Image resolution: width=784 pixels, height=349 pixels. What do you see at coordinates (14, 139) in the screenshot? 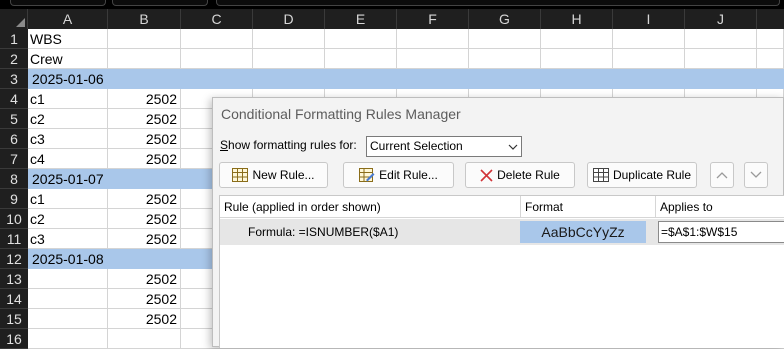
I see `row-header: 6` at bounding box center [14, 139].